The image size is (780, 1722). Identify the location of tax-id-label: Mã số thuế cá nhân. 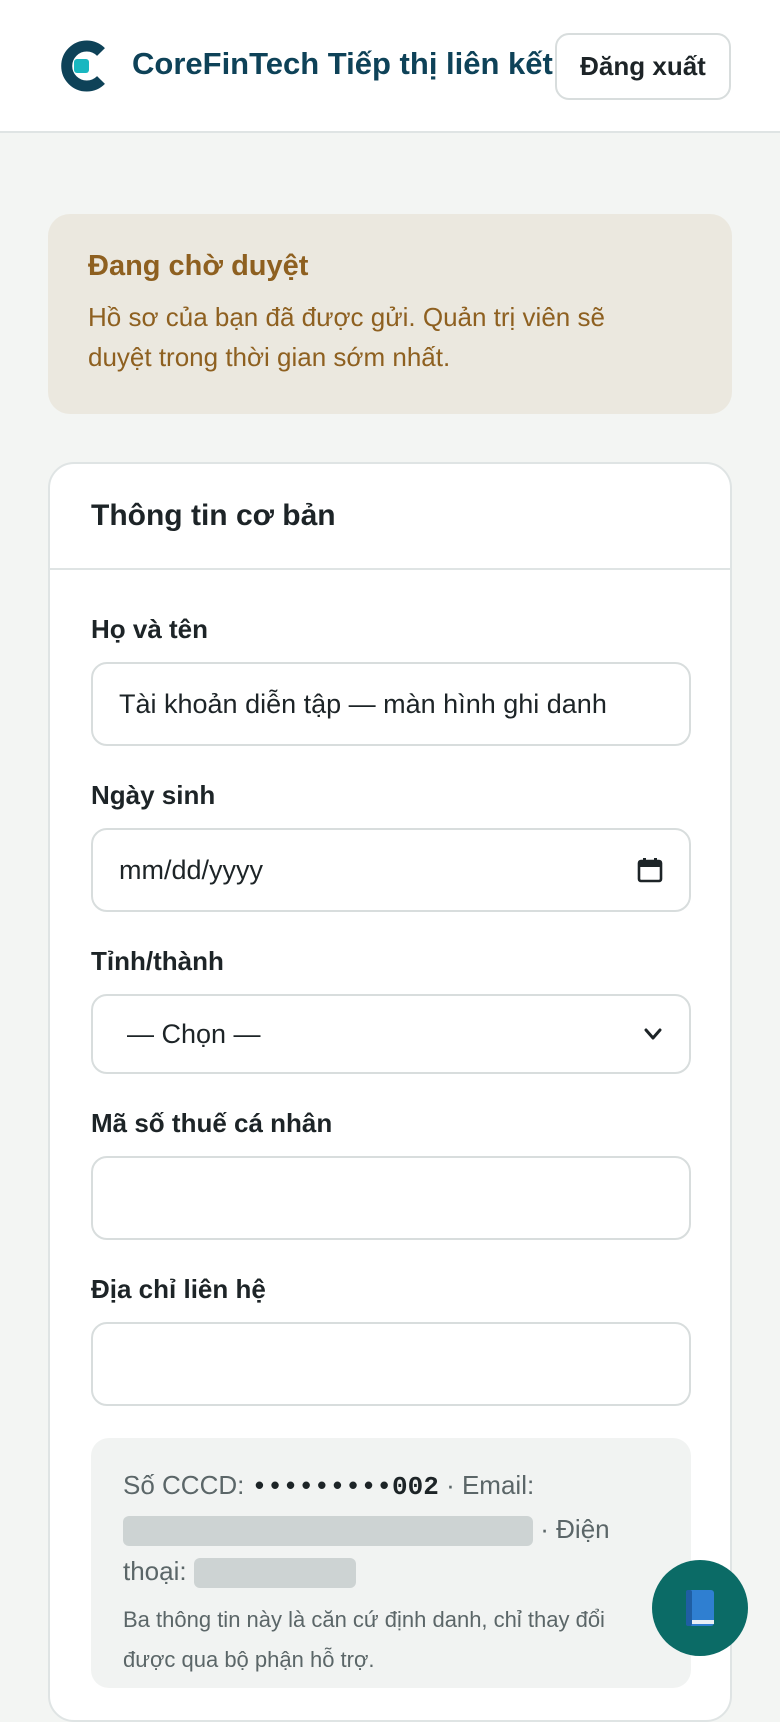
(212, 1123).